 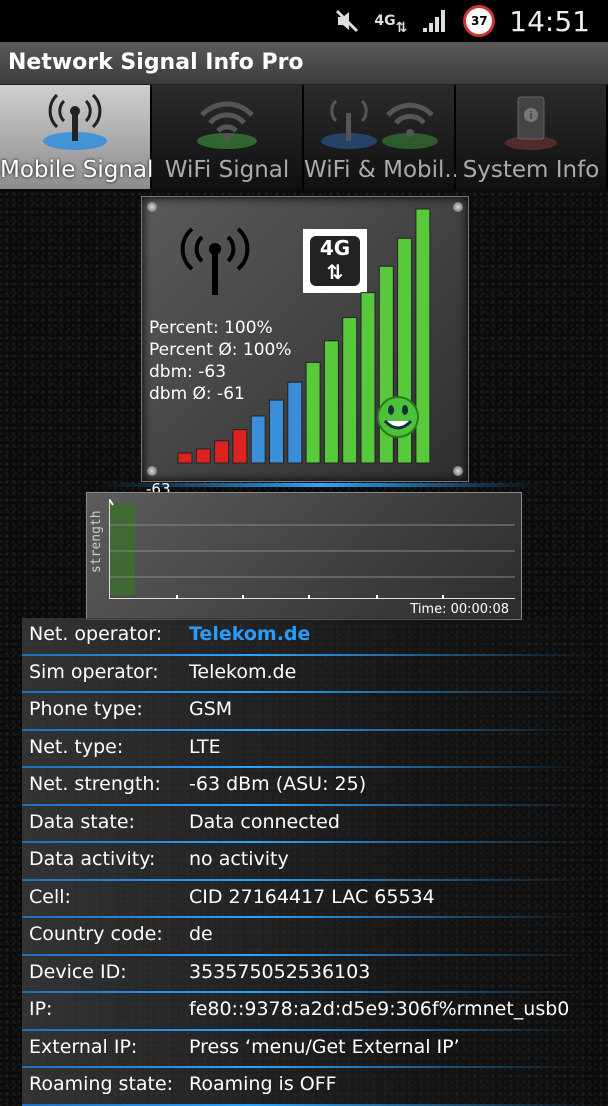 What do you see at coordinates (205, 746) in the screenshot?
I see `info-value: LTE` at bounding box center [205, 746].